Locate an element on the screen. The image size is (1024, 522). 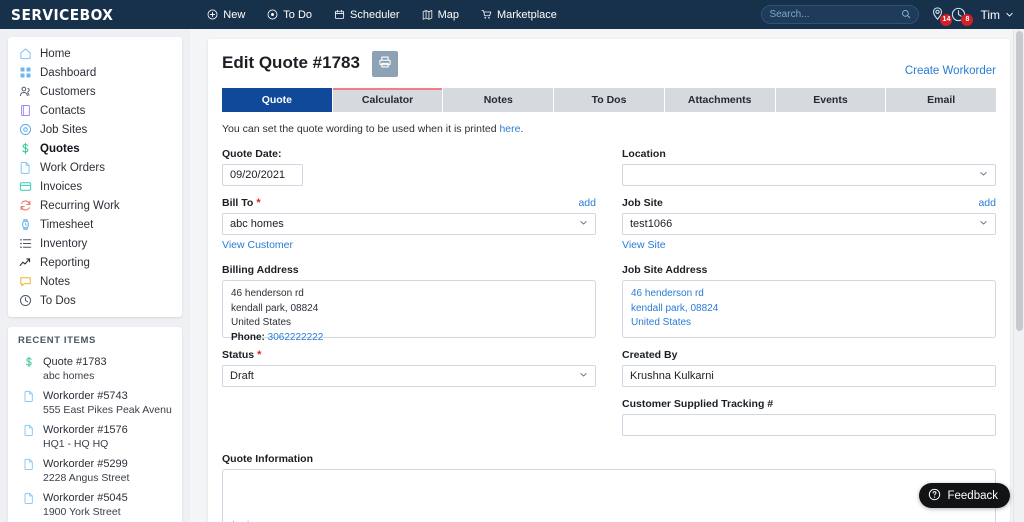
sidebar-nav-card: Home Dashboard Customers Contacts Job Si is located at coordinates (95, 177).